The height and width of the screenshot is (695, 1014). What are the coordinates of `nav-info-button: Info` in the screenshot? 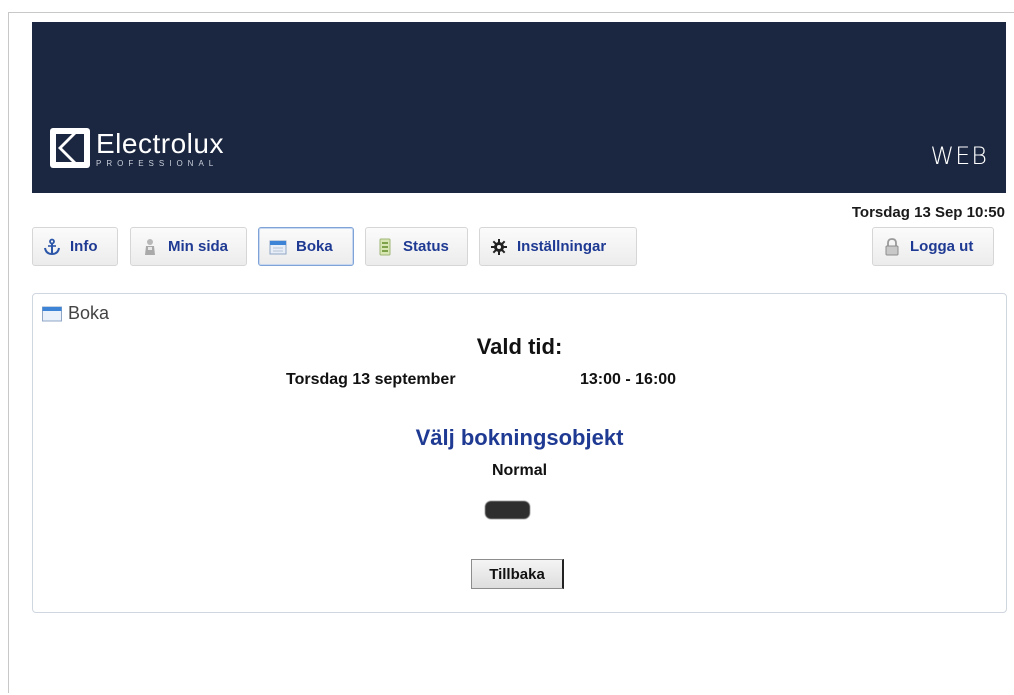 It's located at (75, 246).